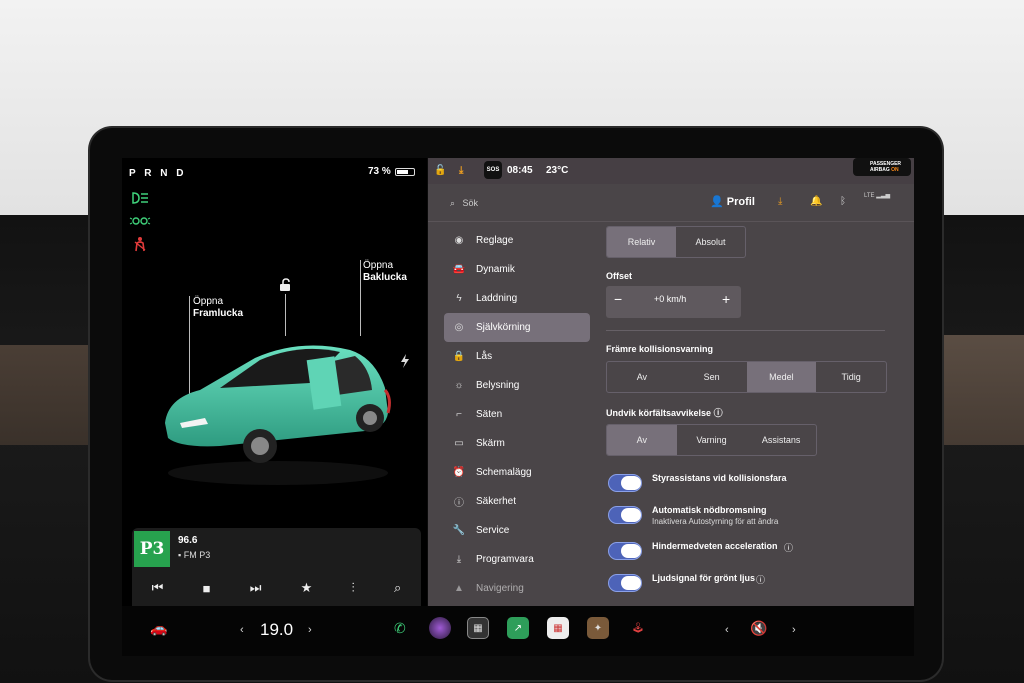 The height and width of the screenshot is (683, 1024). Describe the element at coordinates (638, 628) in the screenshot. I see `arcade-joystick-icon: 🕹` at that location.